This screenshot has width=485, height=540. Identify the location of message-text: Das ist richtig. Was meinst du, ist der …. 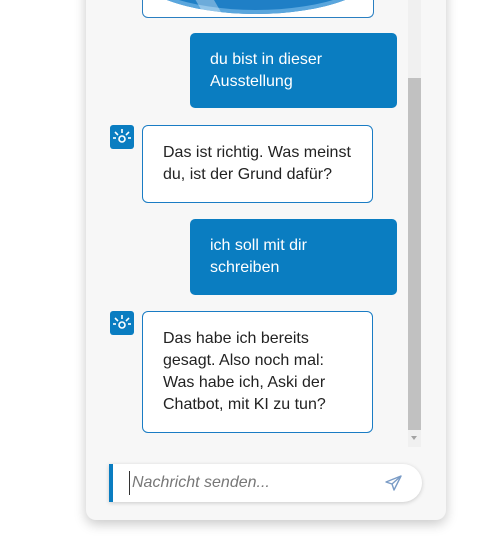
(257, 163).